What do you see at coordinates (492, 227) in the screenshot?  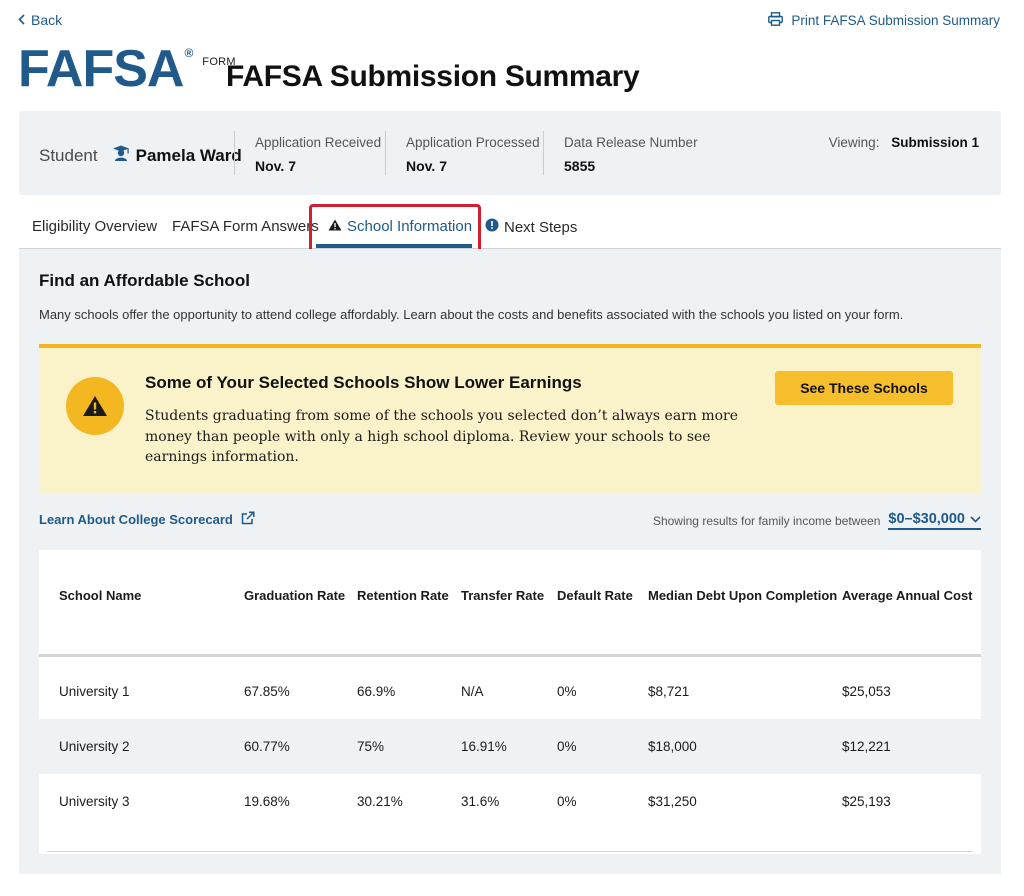 I see `info-icon` at bounding box center [492, 227].